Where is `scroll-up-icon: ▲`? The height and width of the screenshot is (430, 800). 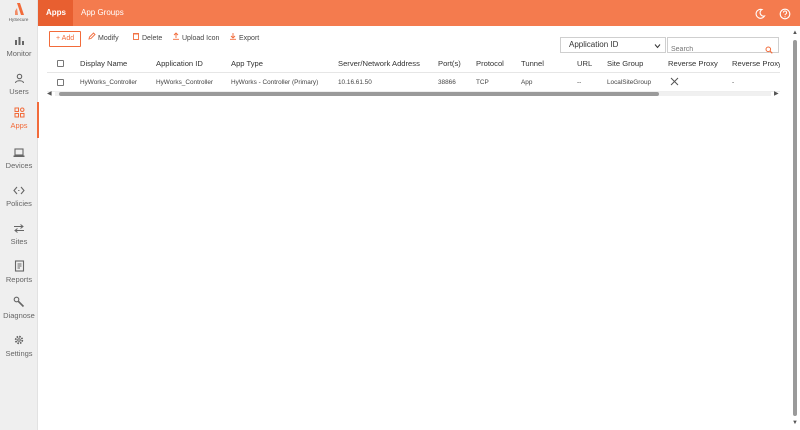 scroll-up-icon: ▲ is located at coordinates (795, 33).